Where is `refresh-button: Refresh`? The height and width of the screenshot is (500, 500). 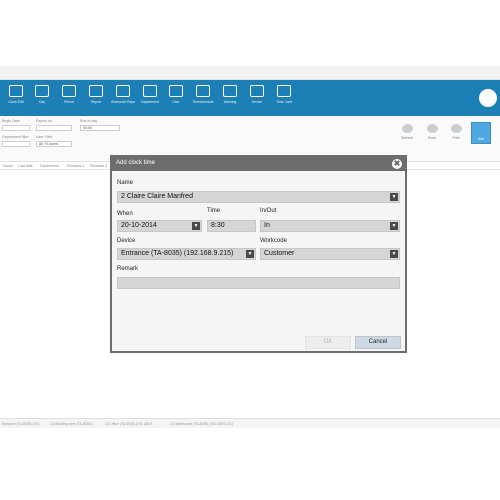
refresh-button: Refresh is located at coordinates (407, 132).